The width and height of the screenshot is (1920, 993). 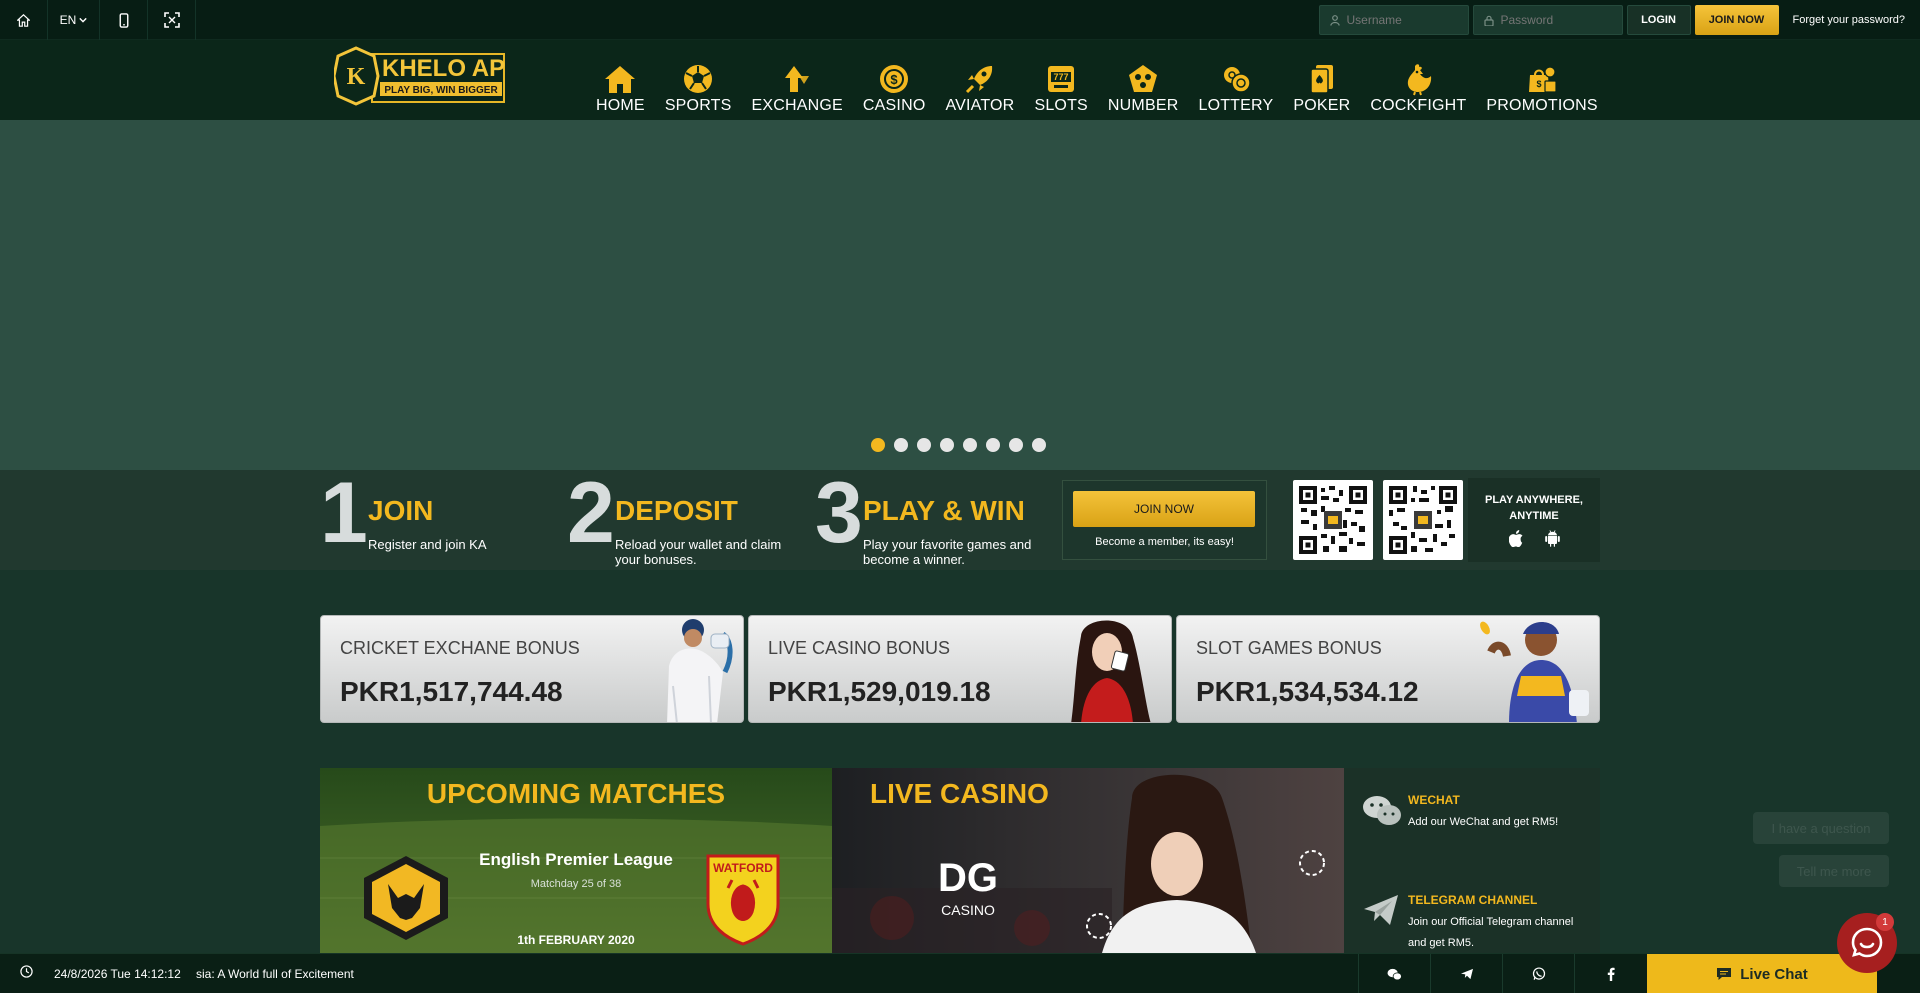 I want to click on nav-number: NUMBER, so click(x=1143, y=88).